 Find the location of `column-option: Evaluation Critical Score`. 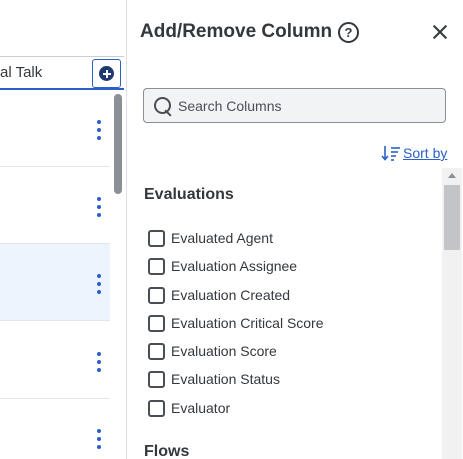

column-option: Evaluation Critical Score is located at coordinates (236, 323).